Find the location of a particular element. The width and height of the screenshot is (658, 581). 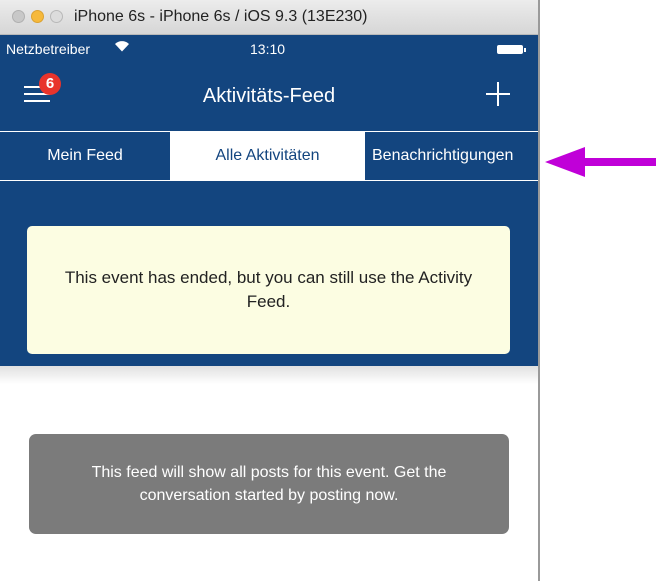

page-title: Aktivitäts-Feed is located at coordinates (269, 96).